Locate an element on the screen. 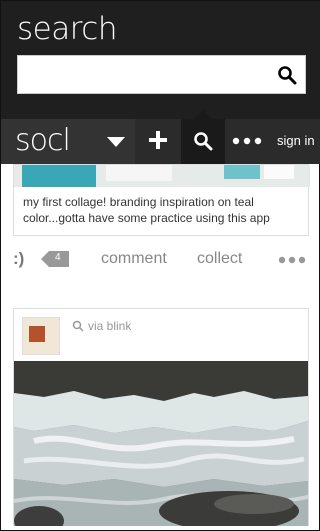 The height and width of the screenshot is (531, 320). logo-segment: socl is located at coordinates (68, 141).